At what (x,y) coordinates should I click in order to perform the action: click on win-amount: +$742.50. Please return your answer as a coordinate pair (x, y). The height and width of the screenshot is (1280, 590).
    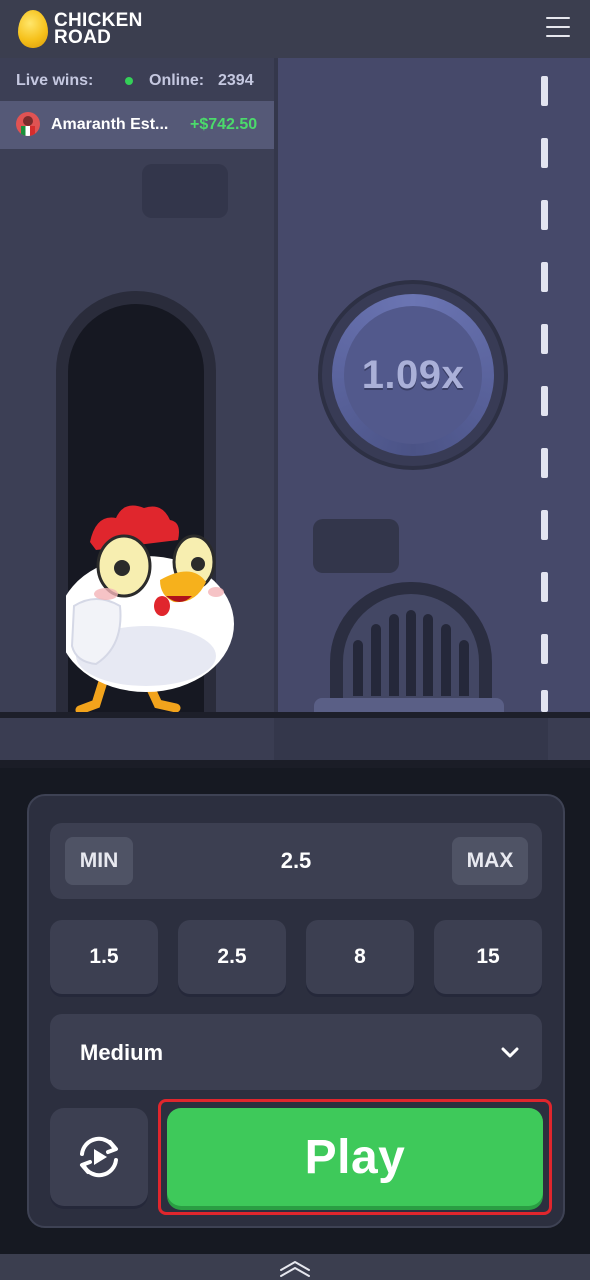
    Looking at the image, I should click on (224, 124).